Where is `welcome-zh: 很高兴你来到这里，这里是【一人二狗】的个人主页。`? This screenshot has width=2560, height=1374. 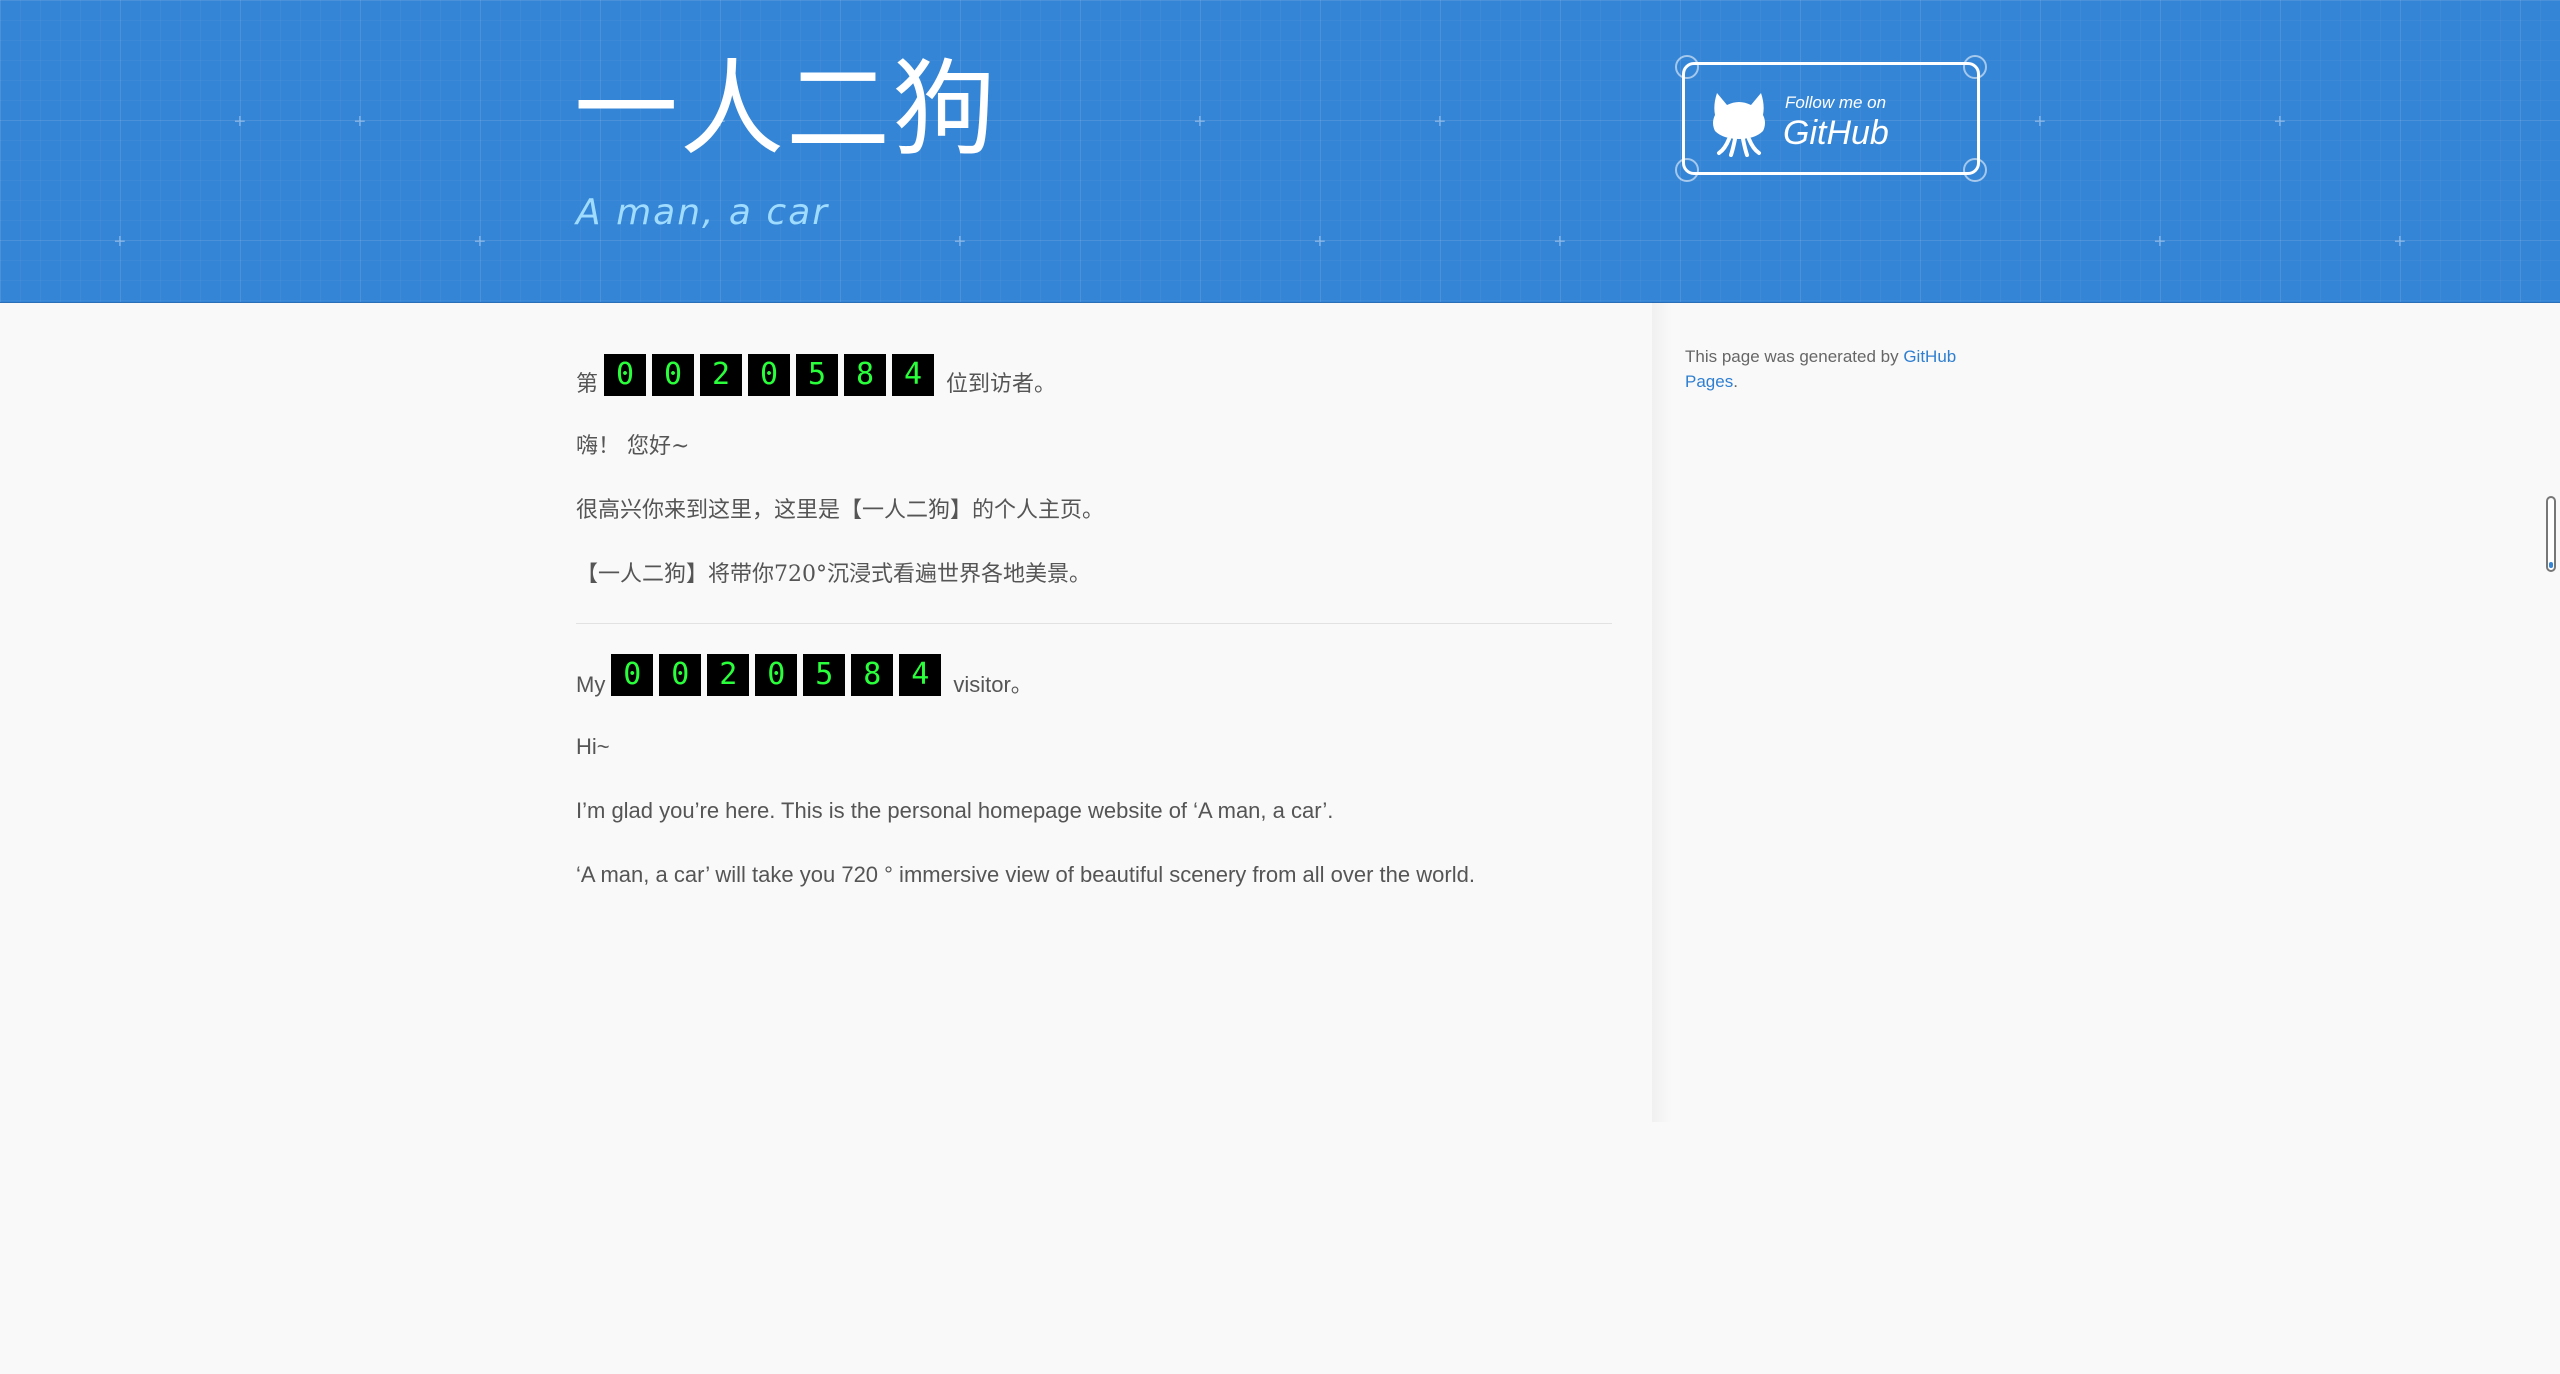
welcome-zh: 很高兴你来到这里，这里是【一人二狗】的个人主页。 is located at coordinates (840, 510).